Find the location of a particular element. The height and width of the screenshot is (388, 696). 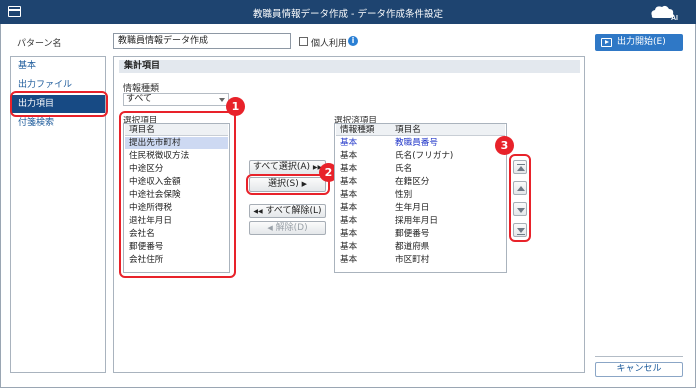

table-row: 基本 都道府県 is located at coordinates (420, 247).